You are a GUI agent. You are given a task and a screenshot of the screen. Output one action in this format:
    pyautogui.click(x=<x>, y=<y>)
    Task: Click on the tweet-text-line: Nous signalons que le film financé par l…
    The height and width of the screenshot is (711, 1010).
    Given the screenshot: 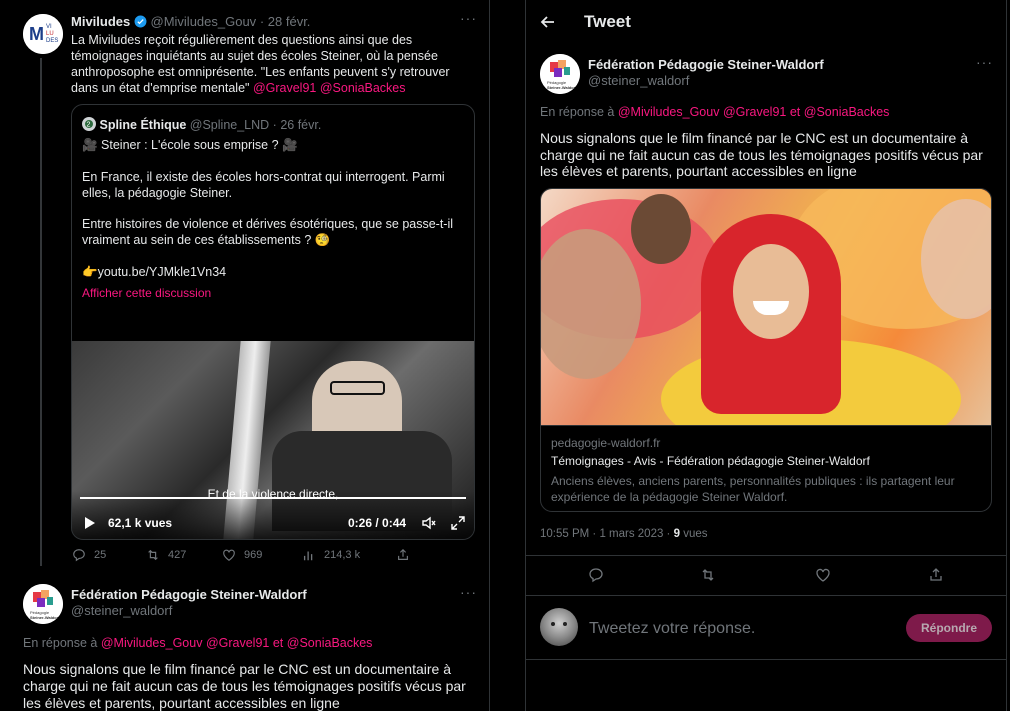 What is the action you would take?
    pyautogui.click(x=237, y=669)
    